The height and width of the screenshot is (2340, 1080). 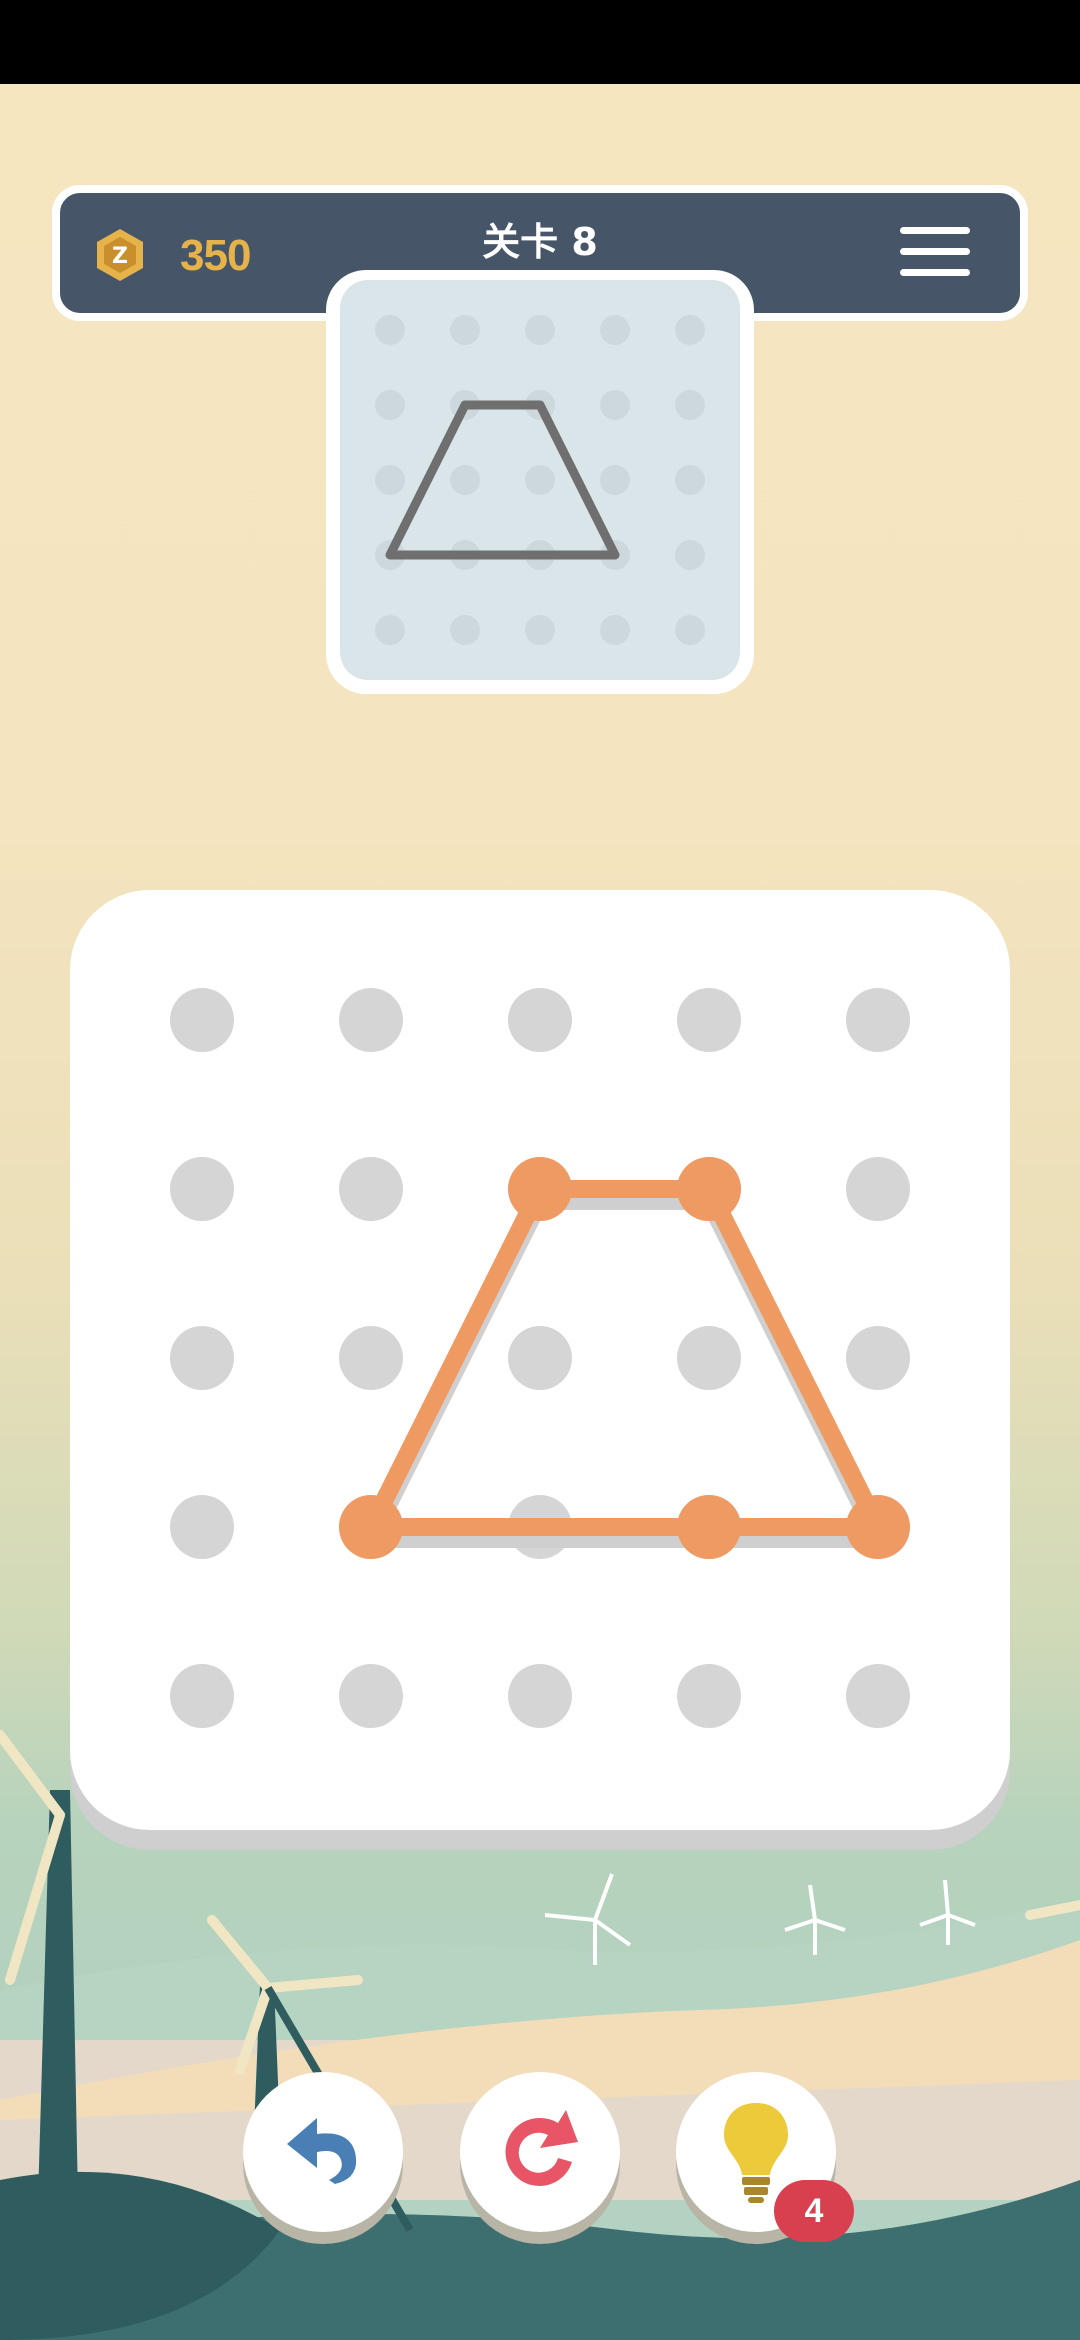 What do you see at coordinates (541, 2148) in the screenshot?
I see `restart-icon` at bounding box center [541, 2148].